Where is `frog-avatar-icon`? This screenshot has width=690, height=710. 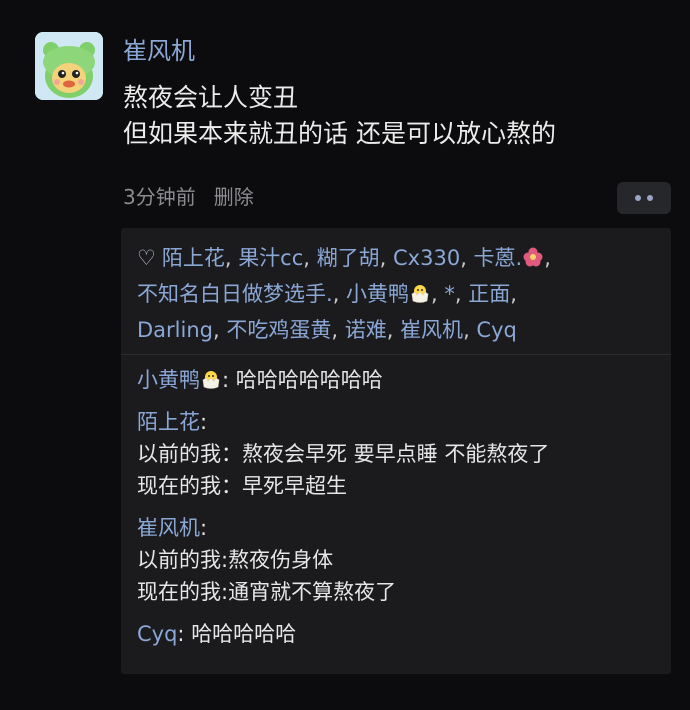
frog-avatar-icon is located at coordinates (69, 66).